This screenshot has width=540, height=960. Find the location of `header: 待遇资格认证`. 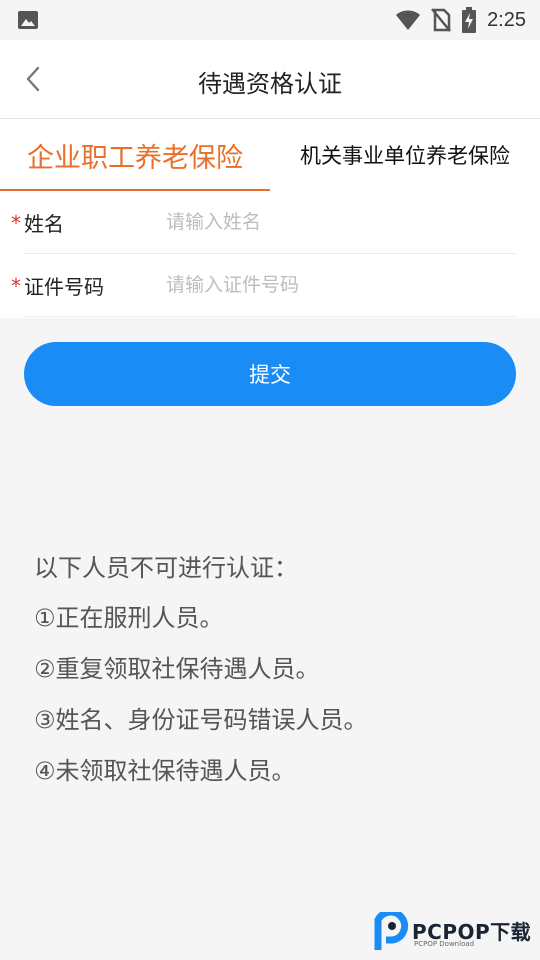

header: 待遇资格认证 is located at coordinates (270, 79).